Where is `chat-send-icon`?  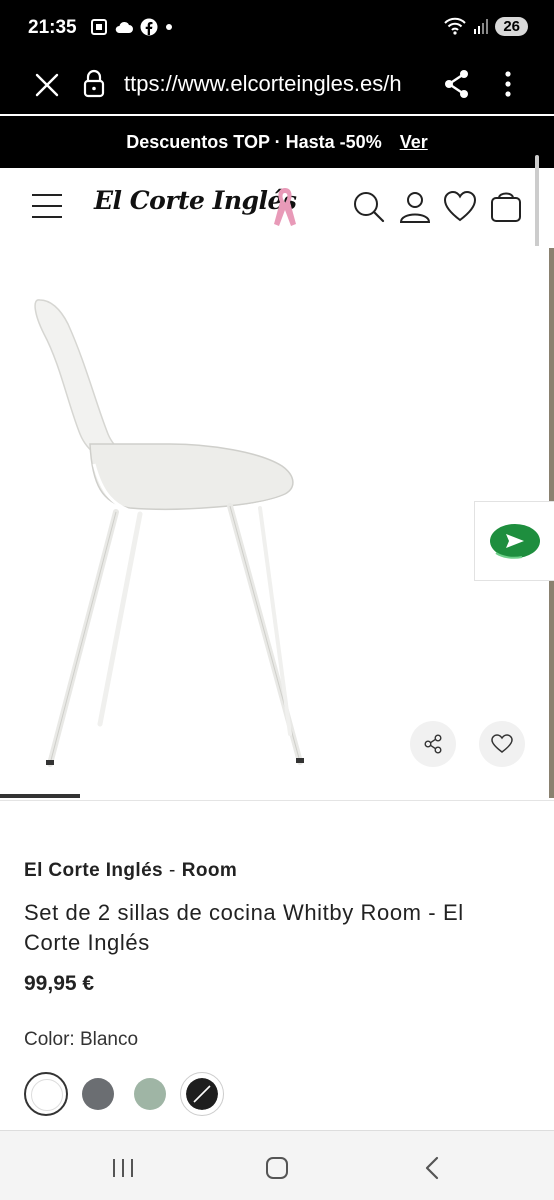 chat-send-icon is located at coordinates (514, 541).